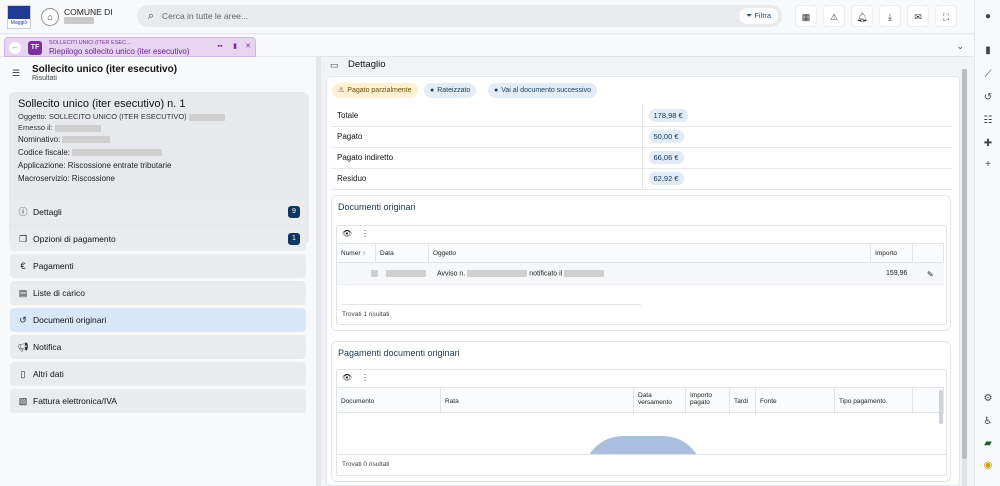 The width and height of the screenshot is (1000, 486). I want to click on search-input, so click(422, 16).